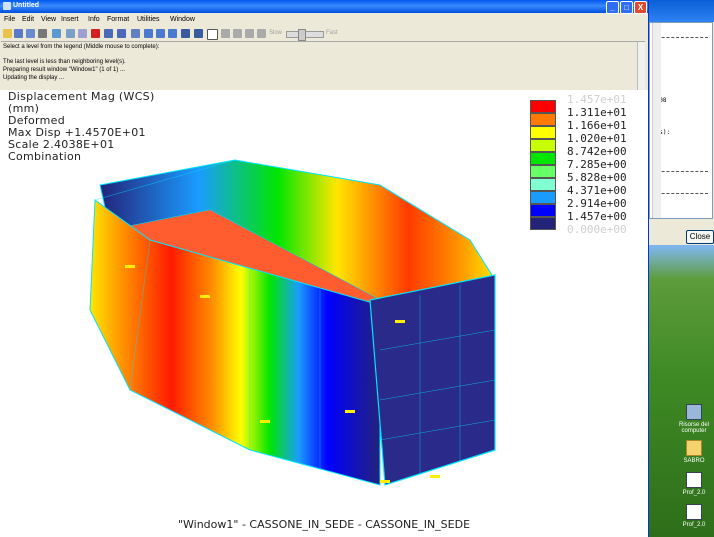 This screenshot has height=537, width=714. Describe the element at coordinates (626, 7) in the screenshot. I see `maximize-button: □` at that location.